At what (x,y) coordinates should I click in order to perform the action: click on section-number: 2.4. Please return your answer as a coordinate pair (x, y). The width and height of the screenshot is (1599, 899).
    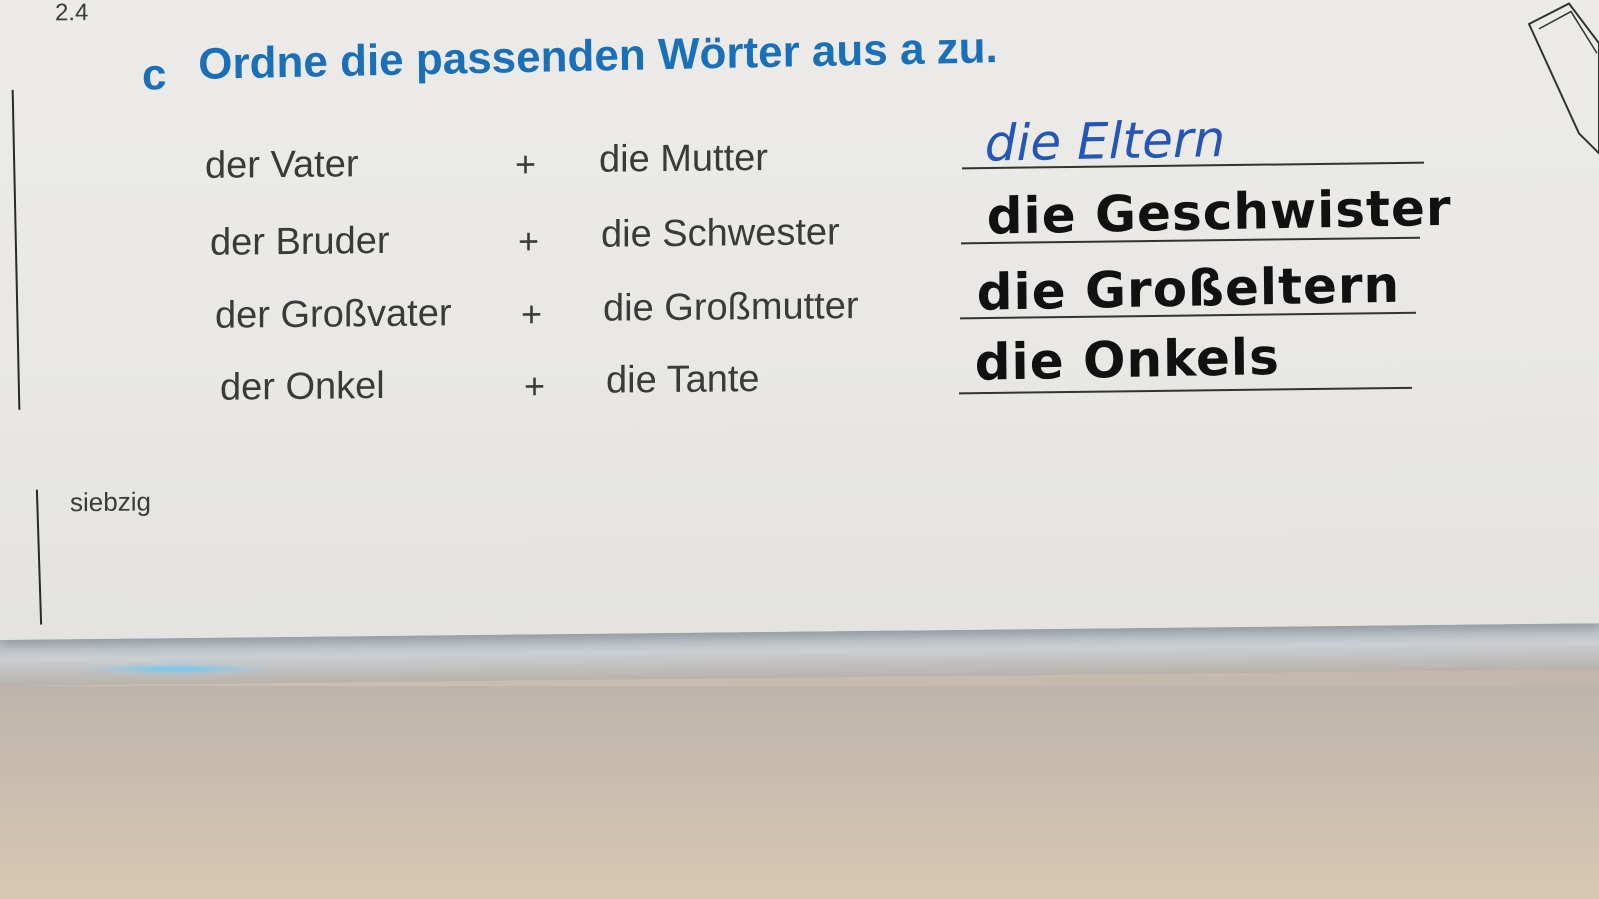
    Looking at the image, I should click on (72, 13).